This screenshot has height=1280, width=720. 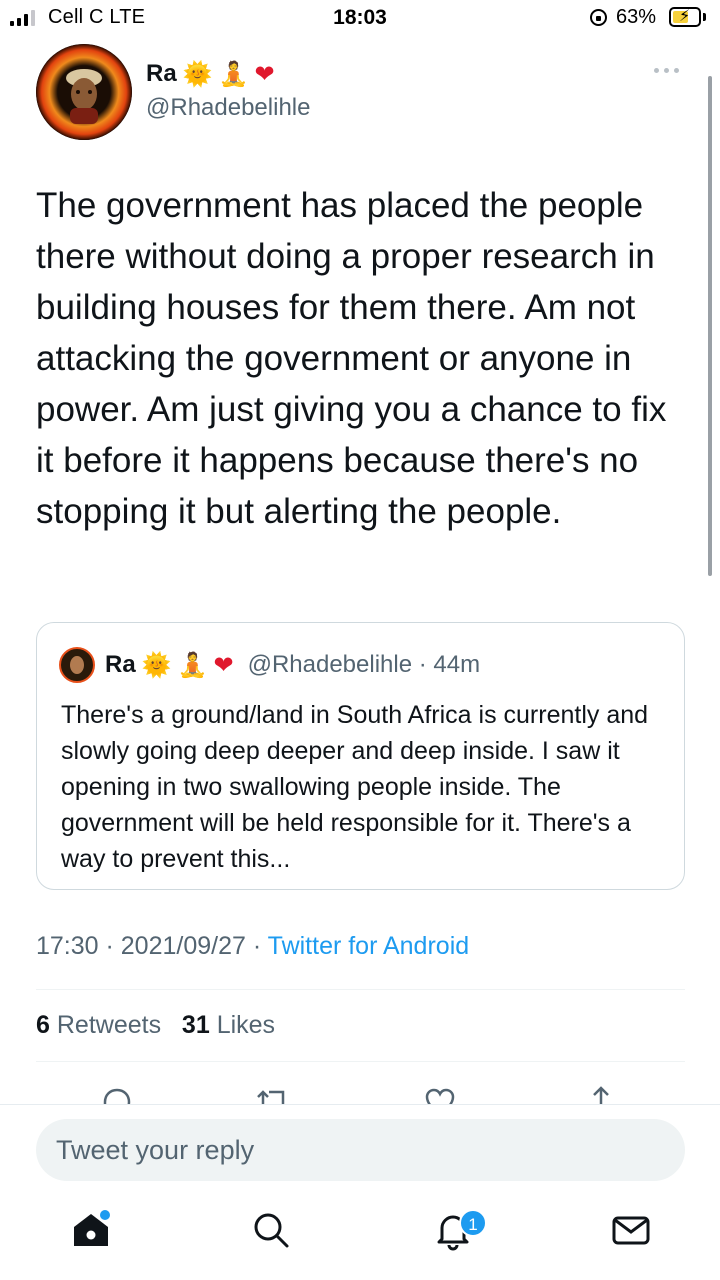 What do you see at coordinates (666, 70) in the screenshot?
I see `more-options-icon` at bounding box center [666, 70].